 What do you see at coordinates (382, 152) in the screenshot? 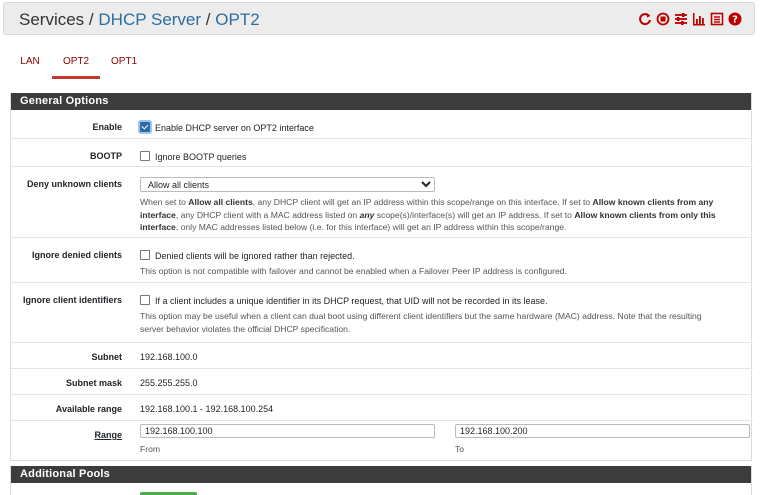
I see `bootp-row: BOOTP Ignore BOOTP queries` at bounding box center [382, 152].